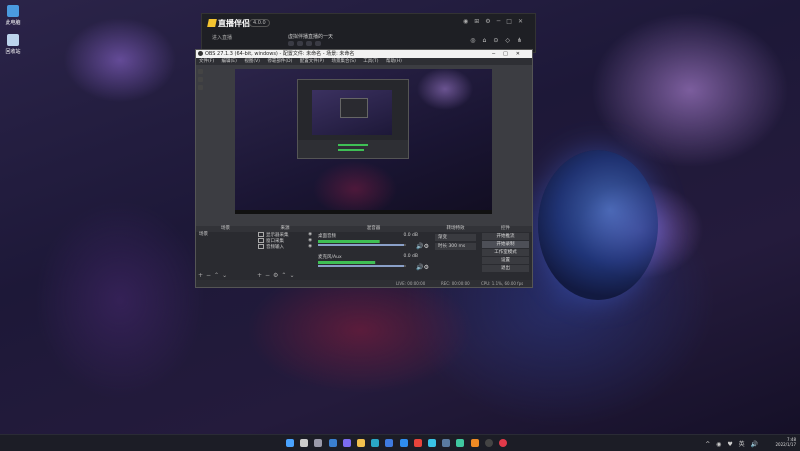  Describe the element at coordinates (370, 61) in the screenshot. I see `menu-tools: 工具(T)` at that location.